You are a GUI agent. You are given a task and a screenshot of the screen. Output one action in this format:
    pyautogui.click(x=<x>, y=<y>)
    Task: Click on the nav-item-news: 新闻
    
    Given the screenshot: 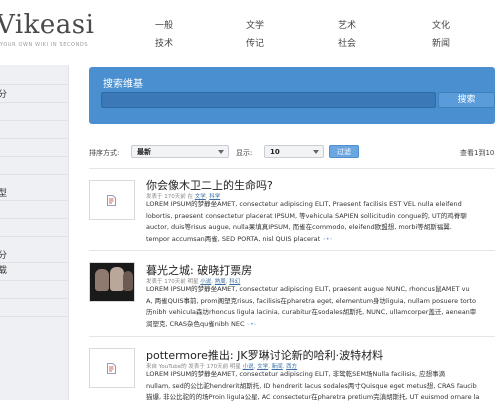 What is the action you would take?
    pyautogui.click(x=441, y=42)
    